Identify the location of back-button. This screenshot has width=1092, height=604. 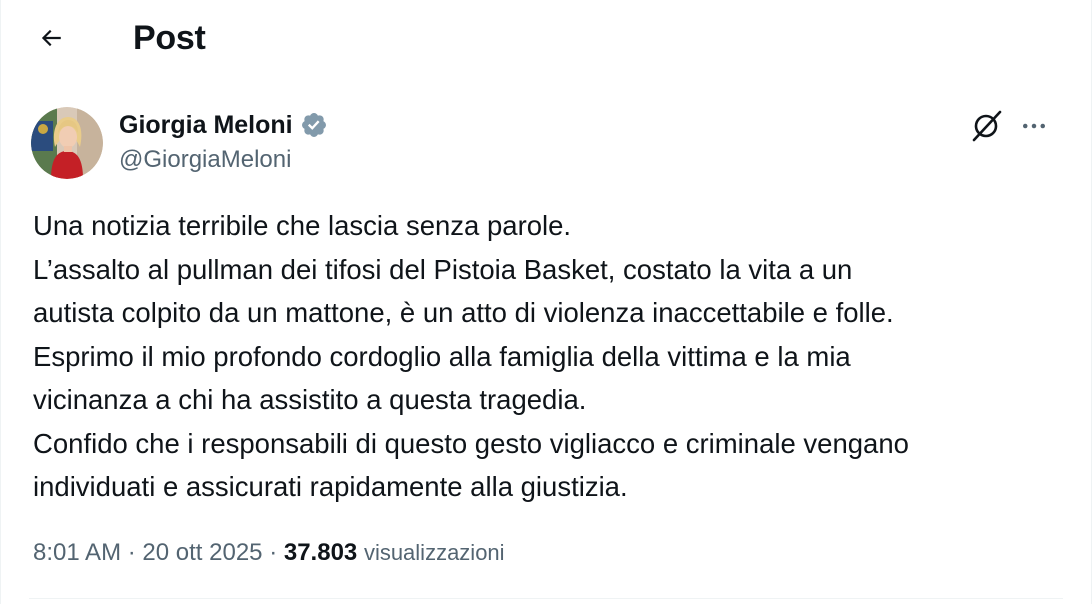
(51, 38).